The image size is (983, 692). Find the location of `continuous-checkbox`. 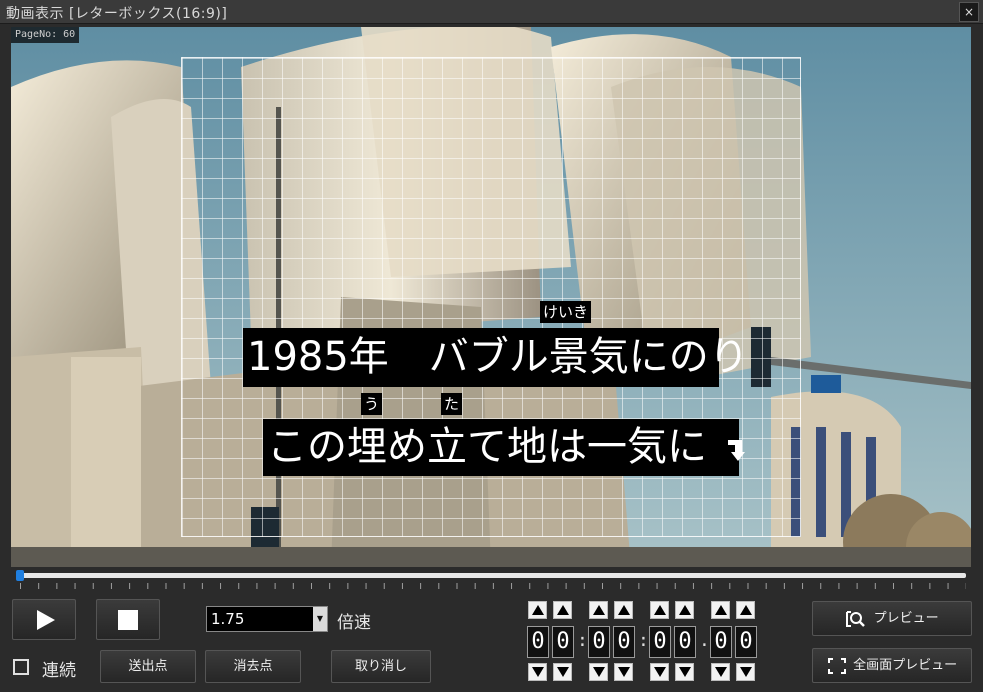

continuous-checkbox is located at coordinates (21, 667).